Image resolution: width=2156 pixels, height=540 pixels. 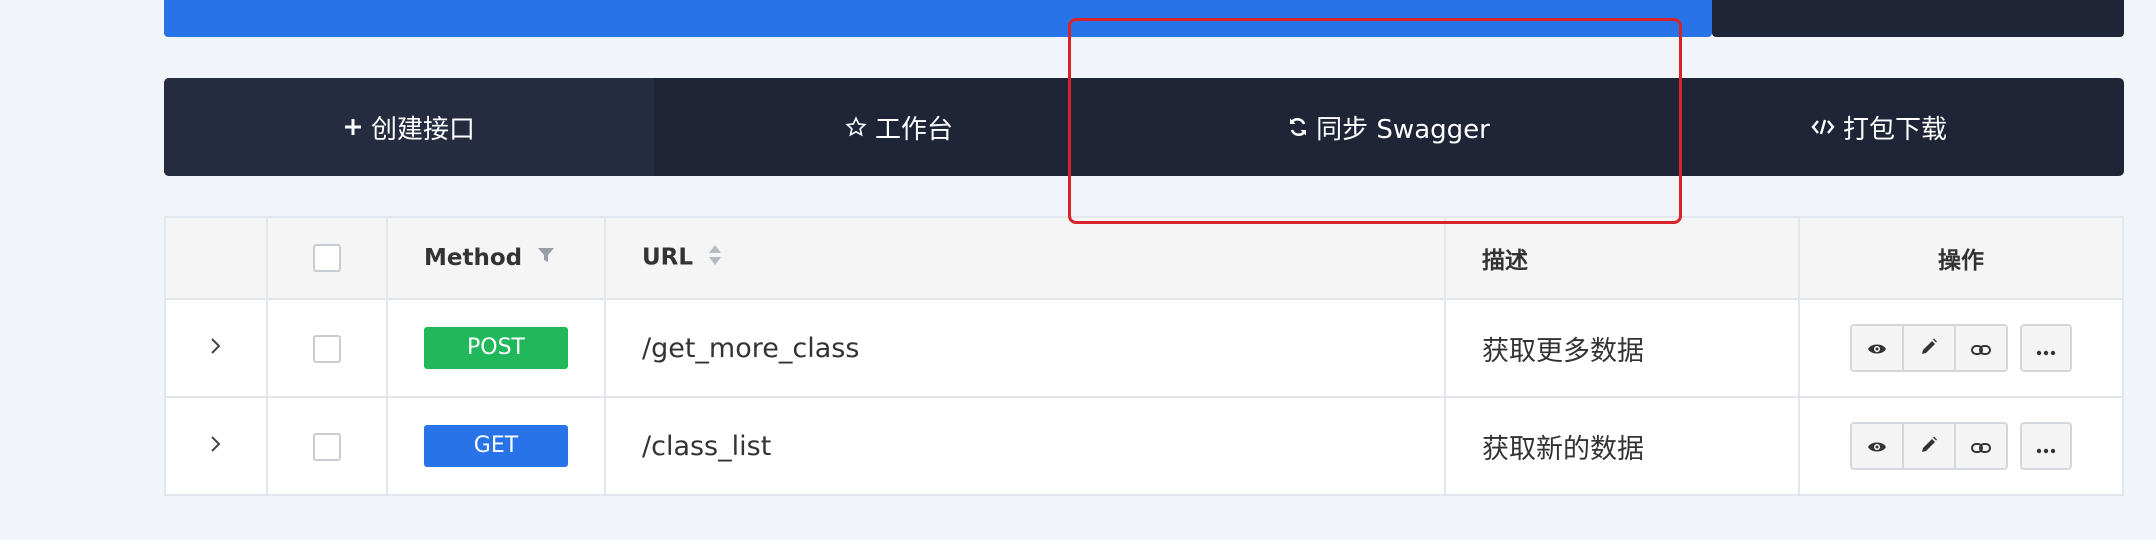 I want to click on table-header-row: Method URL 描述 操作, so click(x=1144, y=258).